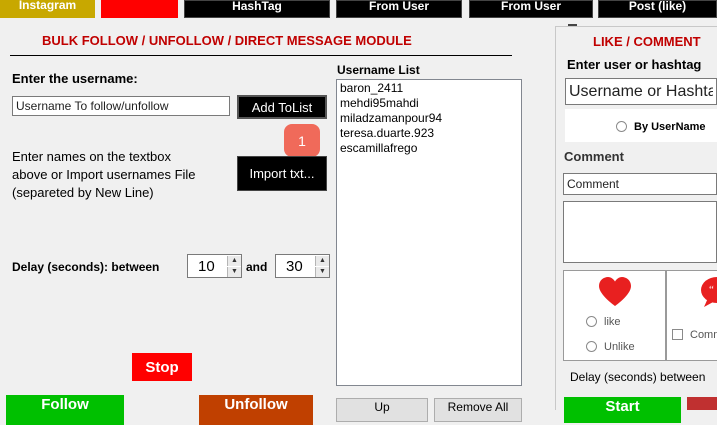 This screenshot has height=425, width=717. I want to click on follow-module-panel, so click(6, 217).